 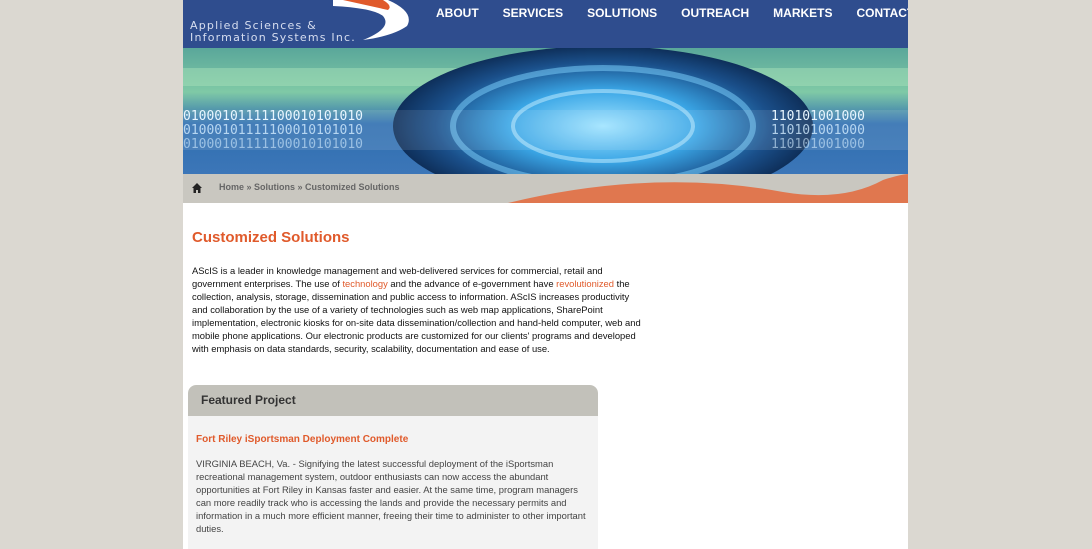 What do you see at coordinates (271, 237) in the screenshot?
I see `page-title: Customized Solutions` at bounding box center [271, 237].